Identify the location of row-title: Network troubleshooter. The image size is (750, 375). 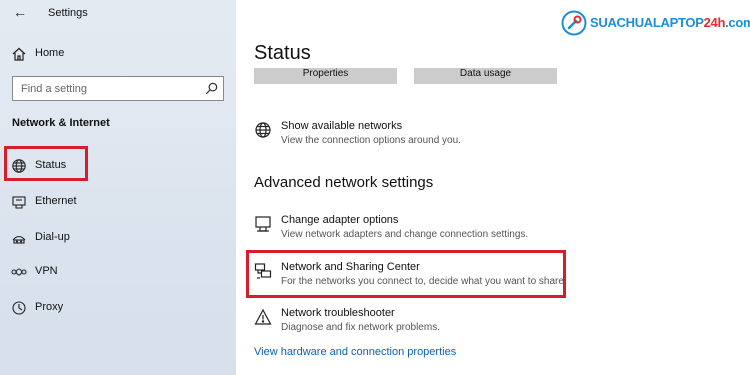
(338, 313).